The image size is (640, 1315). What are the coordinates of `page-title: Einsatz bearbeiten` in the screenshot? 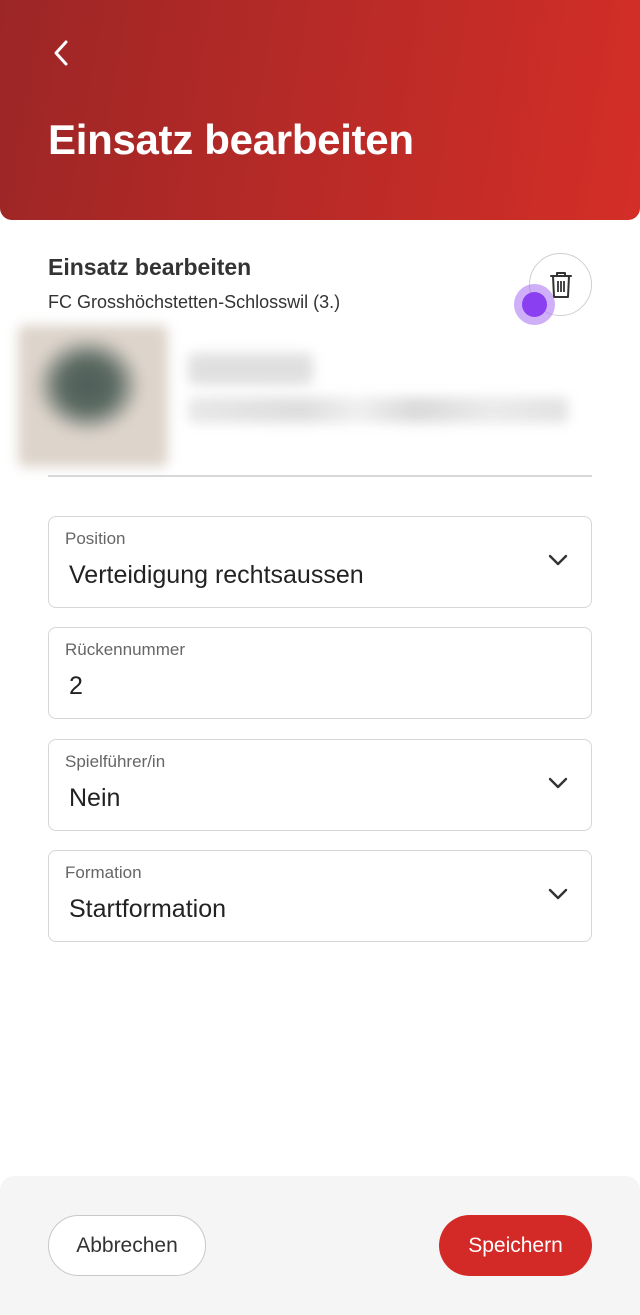 It's located at (231, 139).